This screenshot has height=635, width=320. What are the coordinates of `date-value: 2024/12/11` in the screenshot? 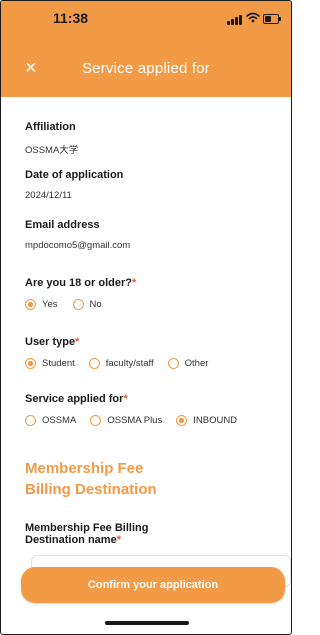 It's located at (48, 195).